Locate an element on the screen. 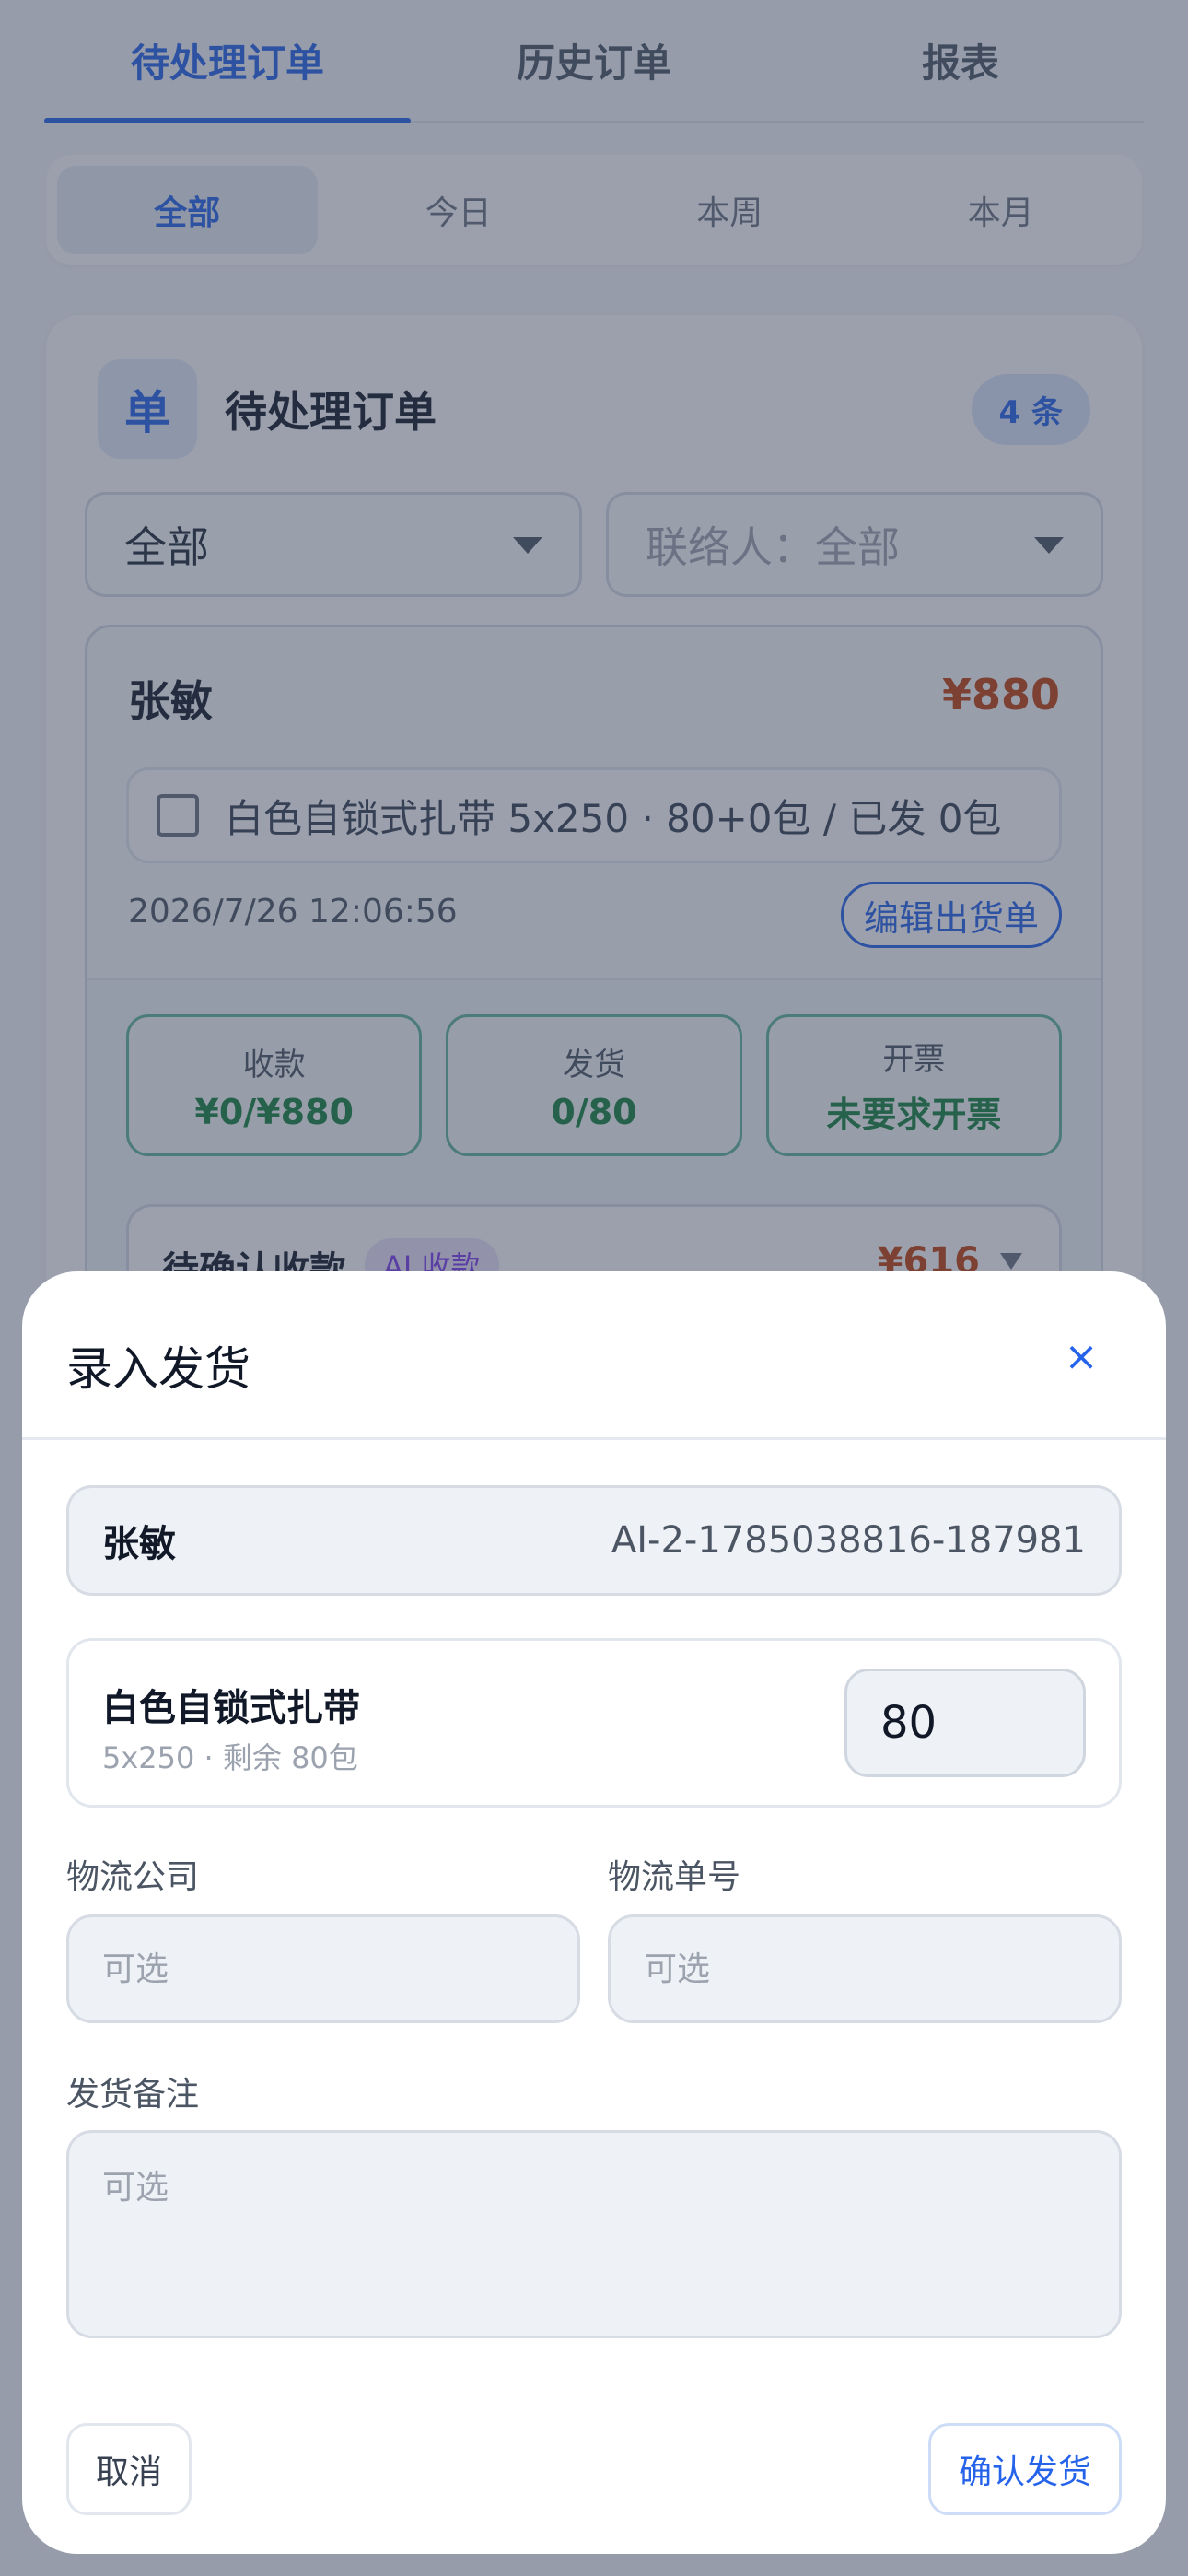  customer-name: 张敏 is located at coordinates (139, 1544).